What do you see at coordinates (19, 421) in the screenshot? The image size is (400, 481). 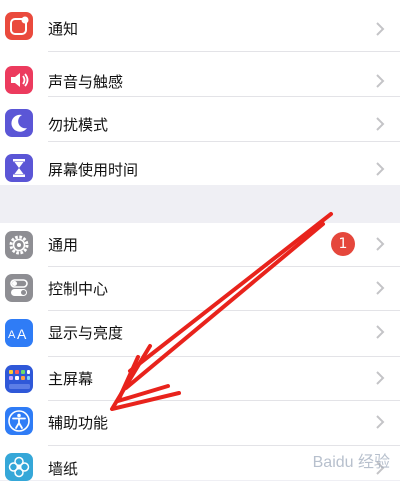 I see `accessibility-icon` at bounding box center [19, 421].